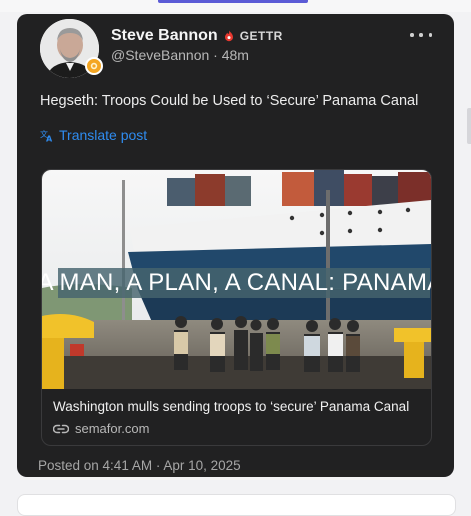 Image resolution: width=471 pixels, height=516 pixels. What do you see at coordinates (160, 55) in the screenshot?
I see `author-handle: @SteveBannon` at bounding box center [160, 55].